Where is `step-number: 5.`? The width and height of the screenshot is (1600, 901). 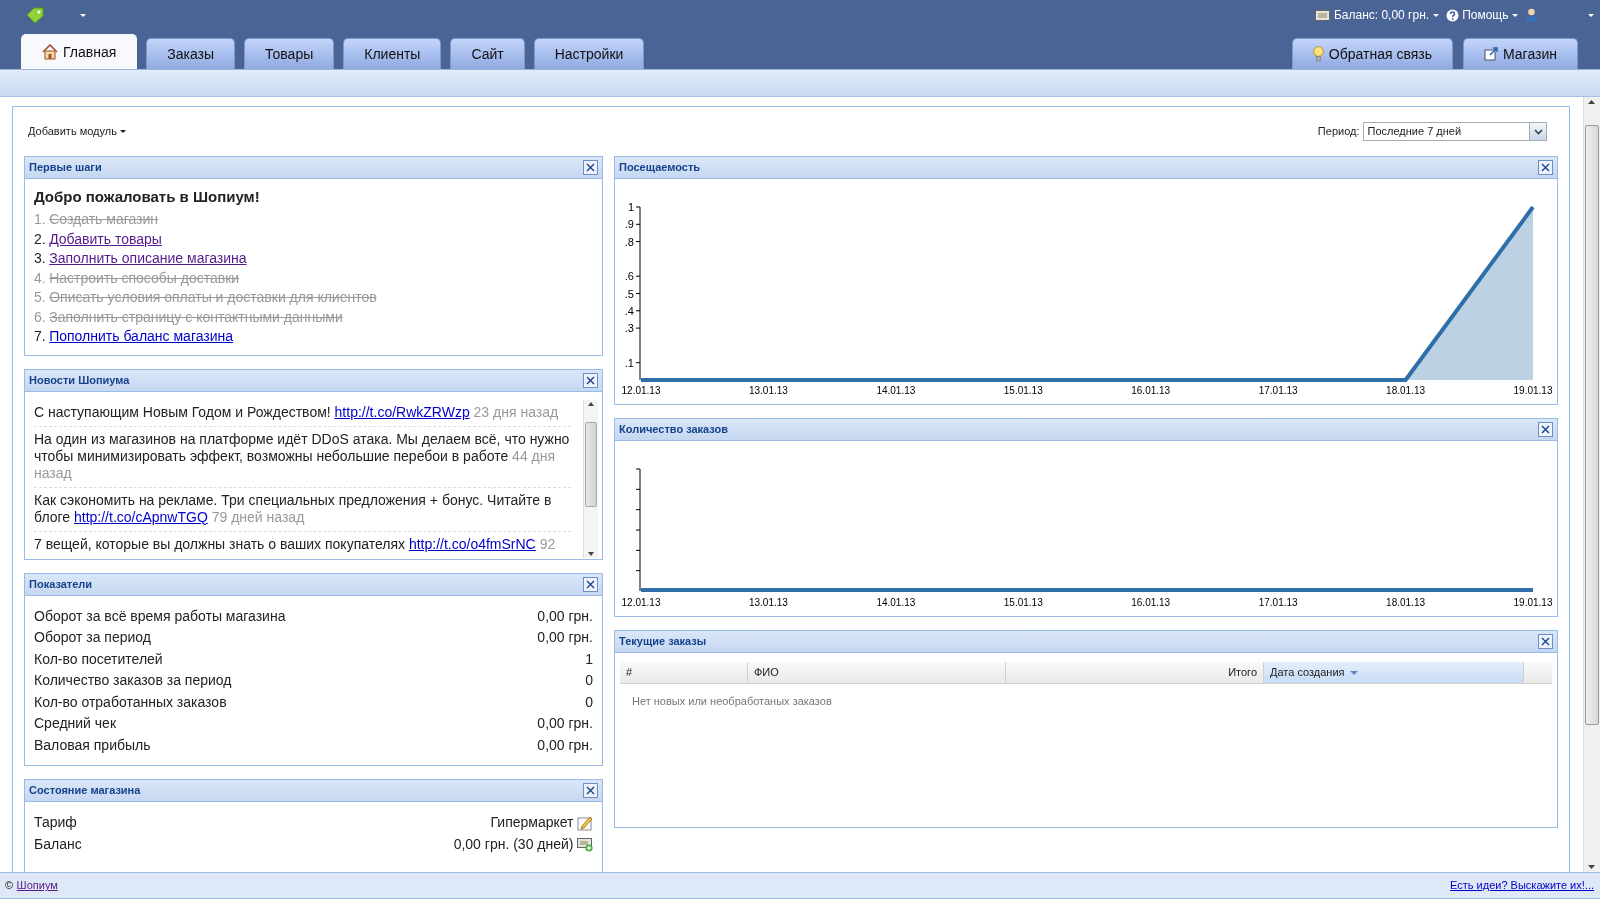 step-number: 5. is located at coordinates (40, 297).